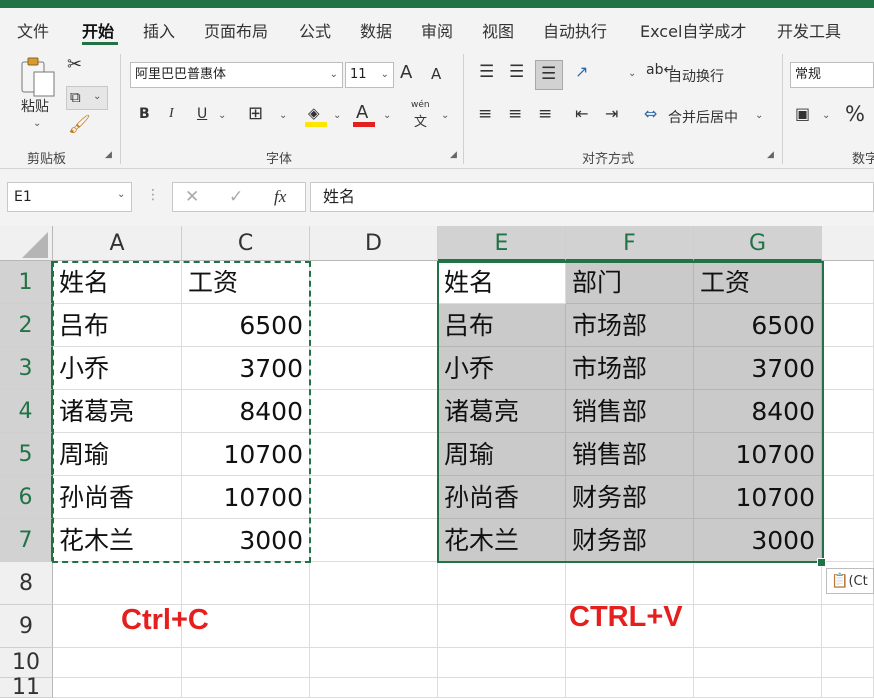  I want to click on cell-h9, so click(848, 626).